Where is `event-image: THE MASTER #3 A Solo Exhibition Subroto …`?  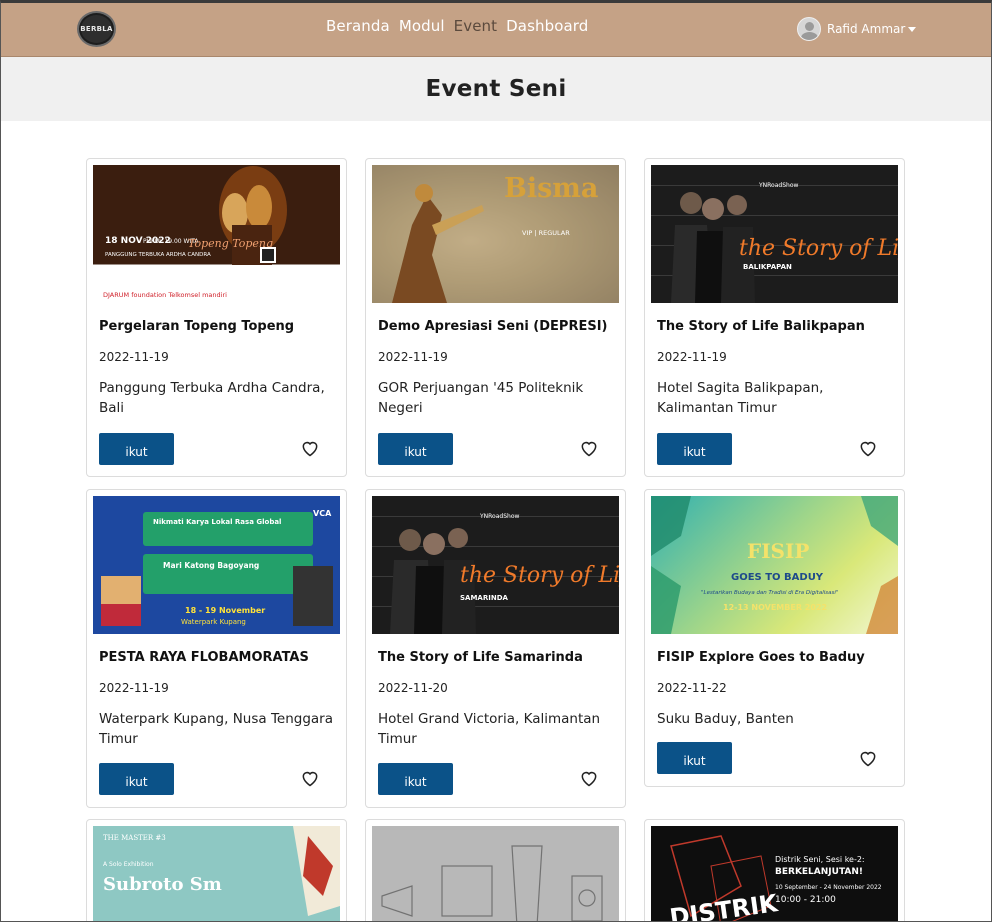 event-image: THE MASTER #3 A Solo Exhibition Subroto … is located at coordinates (216, 874).